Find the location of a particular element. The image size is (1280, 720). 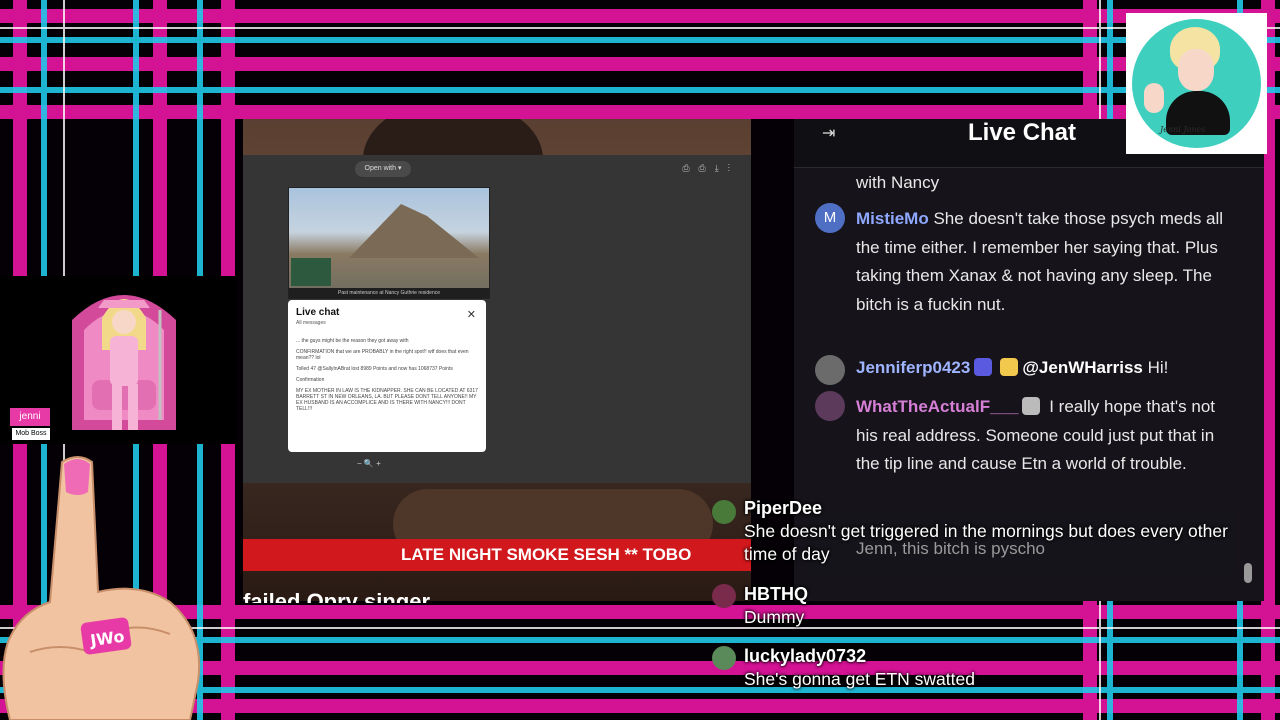

overlay-chat-username: luckylady0732 is located at coordinates (805, 656).